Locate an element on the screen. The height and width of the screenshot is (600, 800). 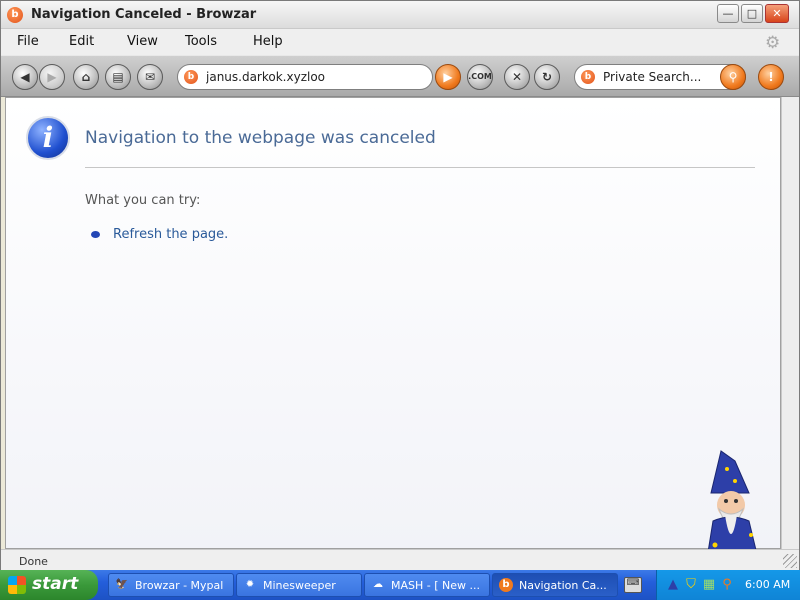
minimize-button: — is located at coordinates (728, 13).